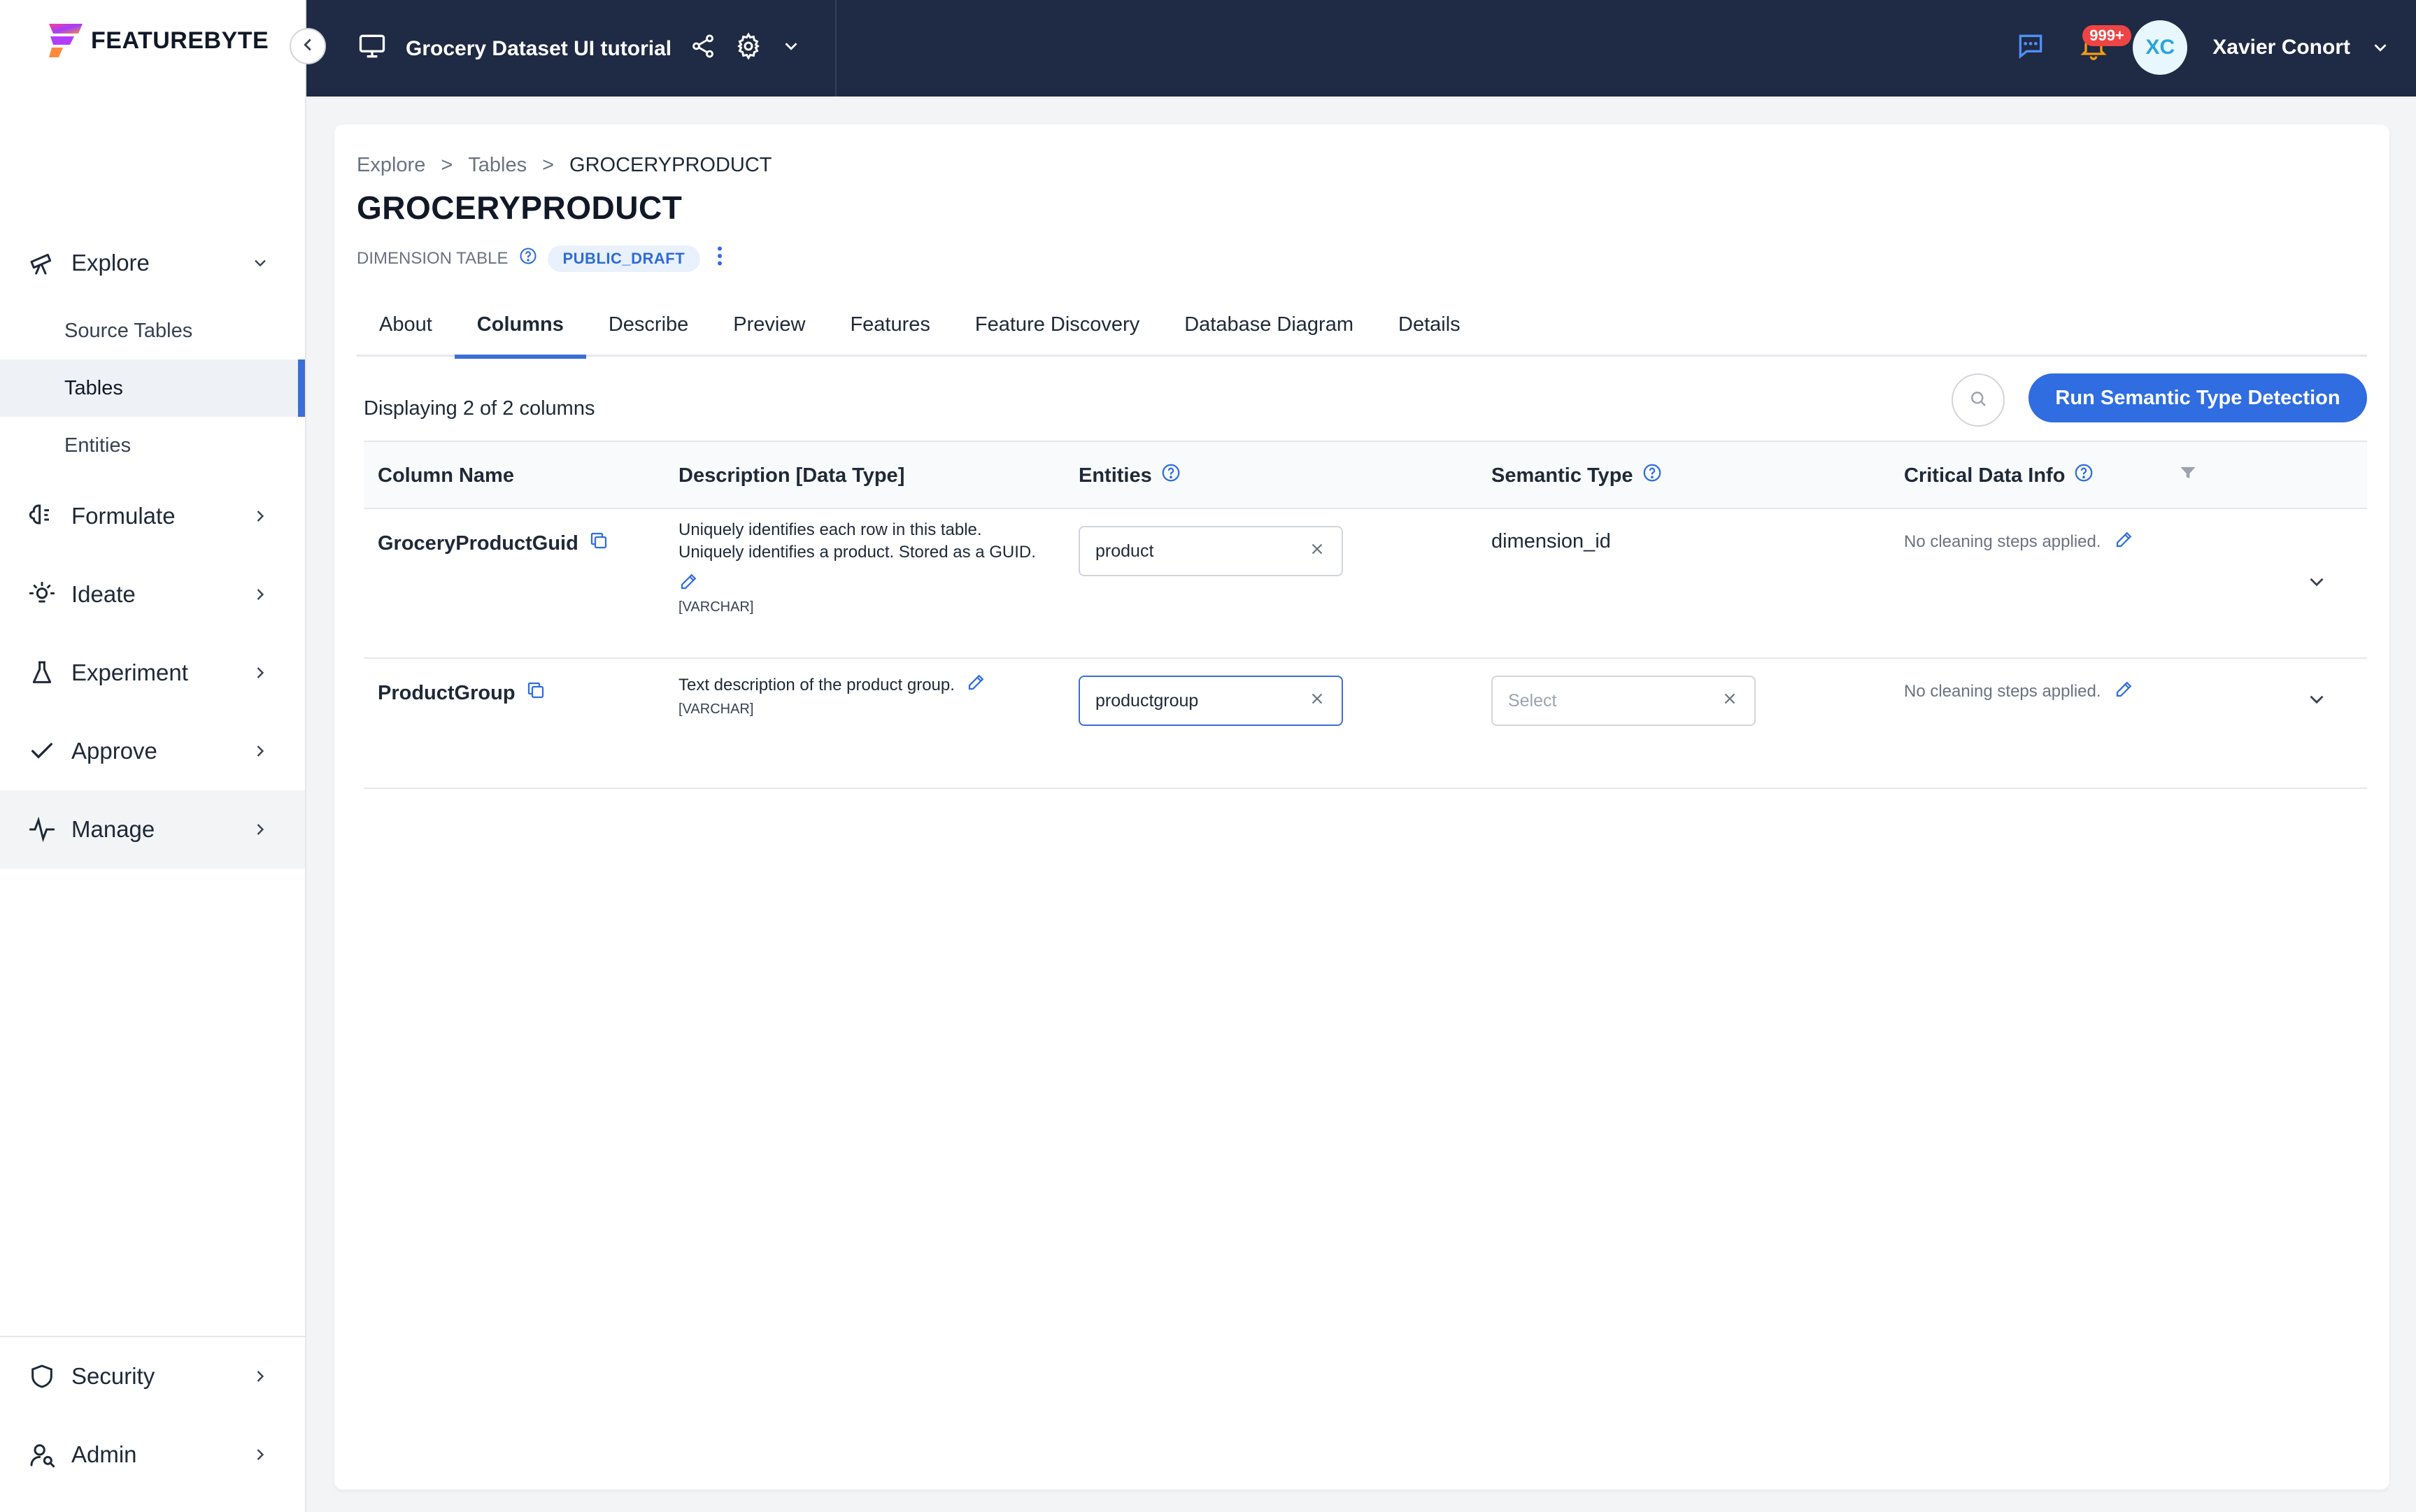  I want to click on status-badge: PUBLIC_DRAFT, so click(624, 258).